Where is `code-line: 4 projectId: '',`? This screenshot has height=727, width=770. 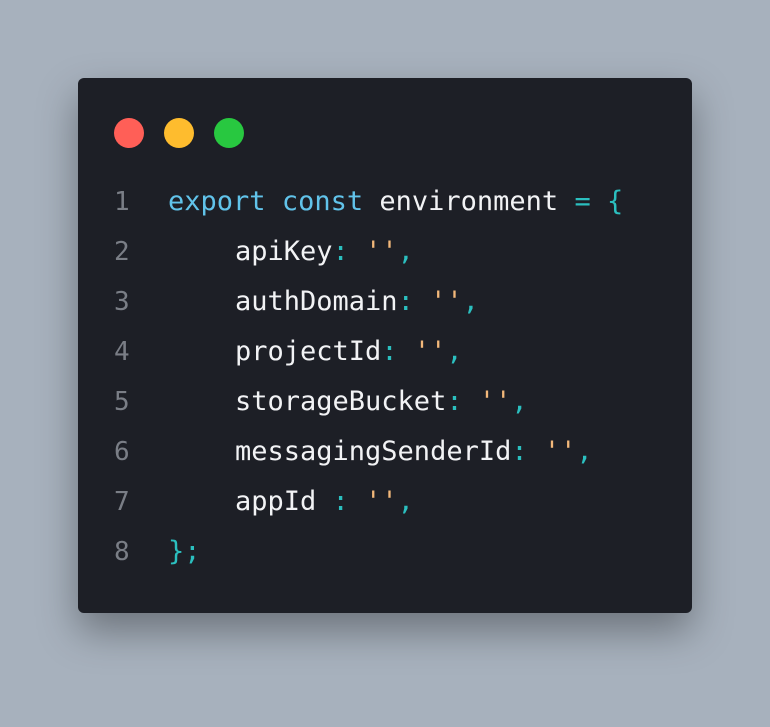
code-line: 4 projectId: '', is located at coordinates (385, 352).